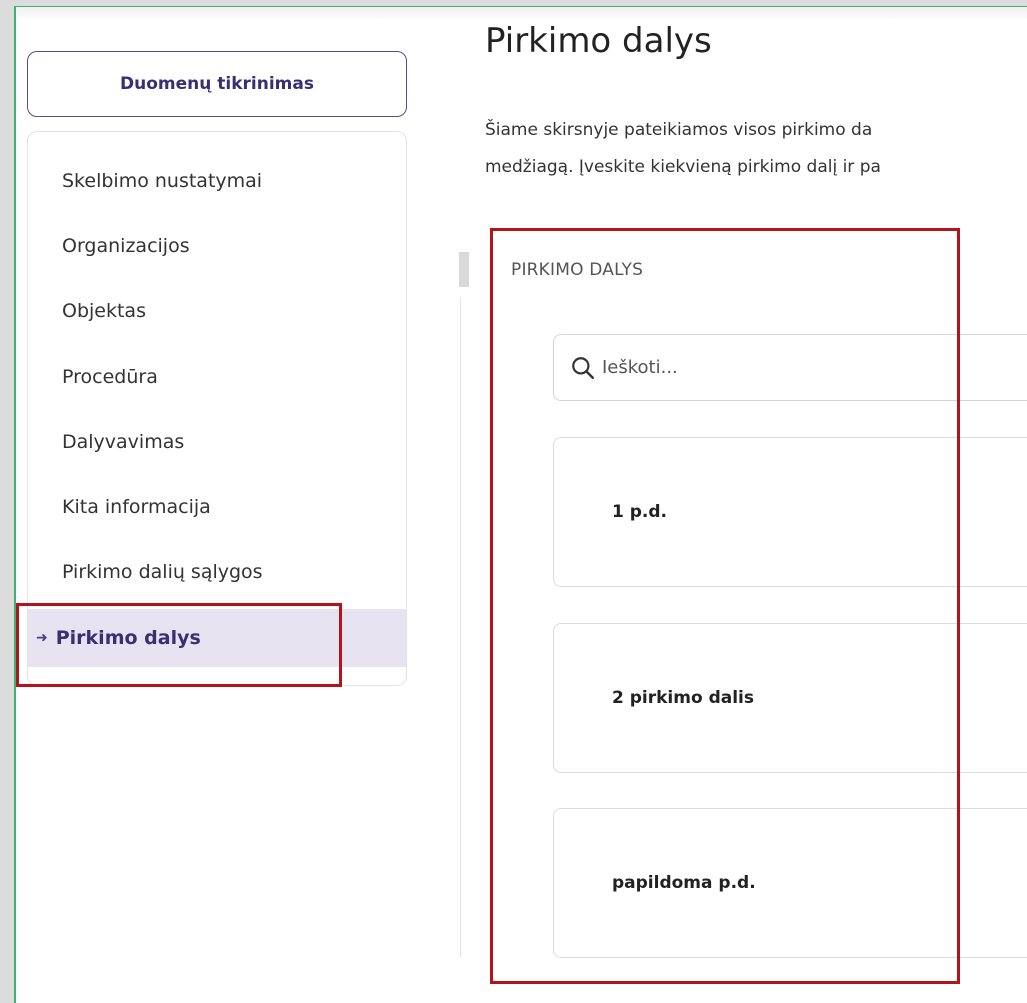 The image size is (1027, 1003). Describe the element at coordinates (217, 442) in the screenshot. I see `sidebar-item-dalyvavimas: Dalyvavimas` at that location.